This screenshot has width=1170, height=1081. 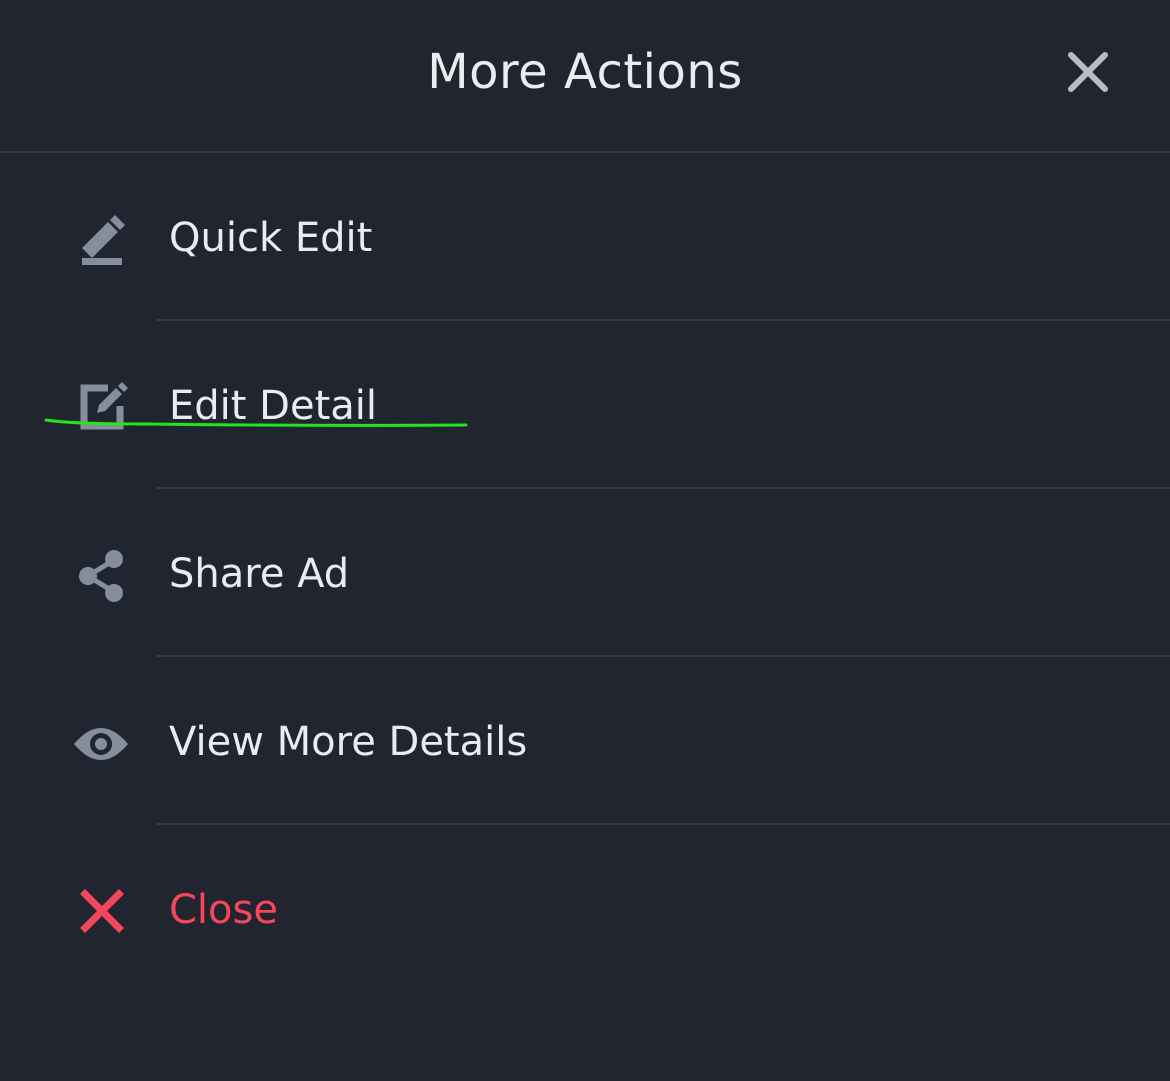 What do you see at coordinates (271, 238) in the screenshot?
I see `menu-item-label: Quick Edit` at bounding box center [271, 238].